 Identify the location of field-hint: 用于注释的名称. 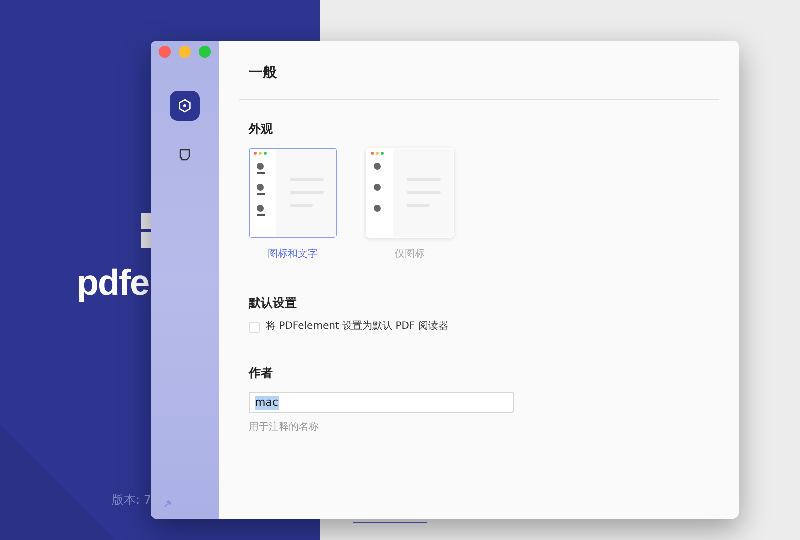
(284, 428).